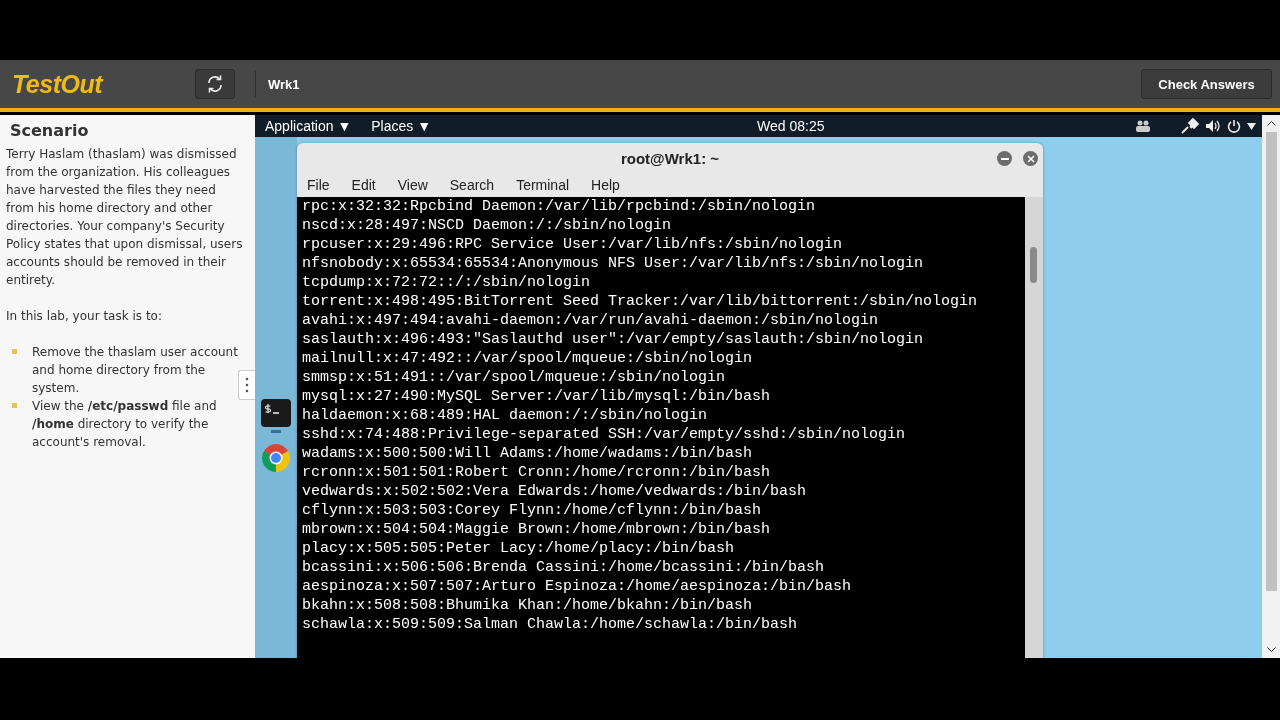 This screenshot has width=1280, height=720. I want to click on power-icon, so click(1234, 126).